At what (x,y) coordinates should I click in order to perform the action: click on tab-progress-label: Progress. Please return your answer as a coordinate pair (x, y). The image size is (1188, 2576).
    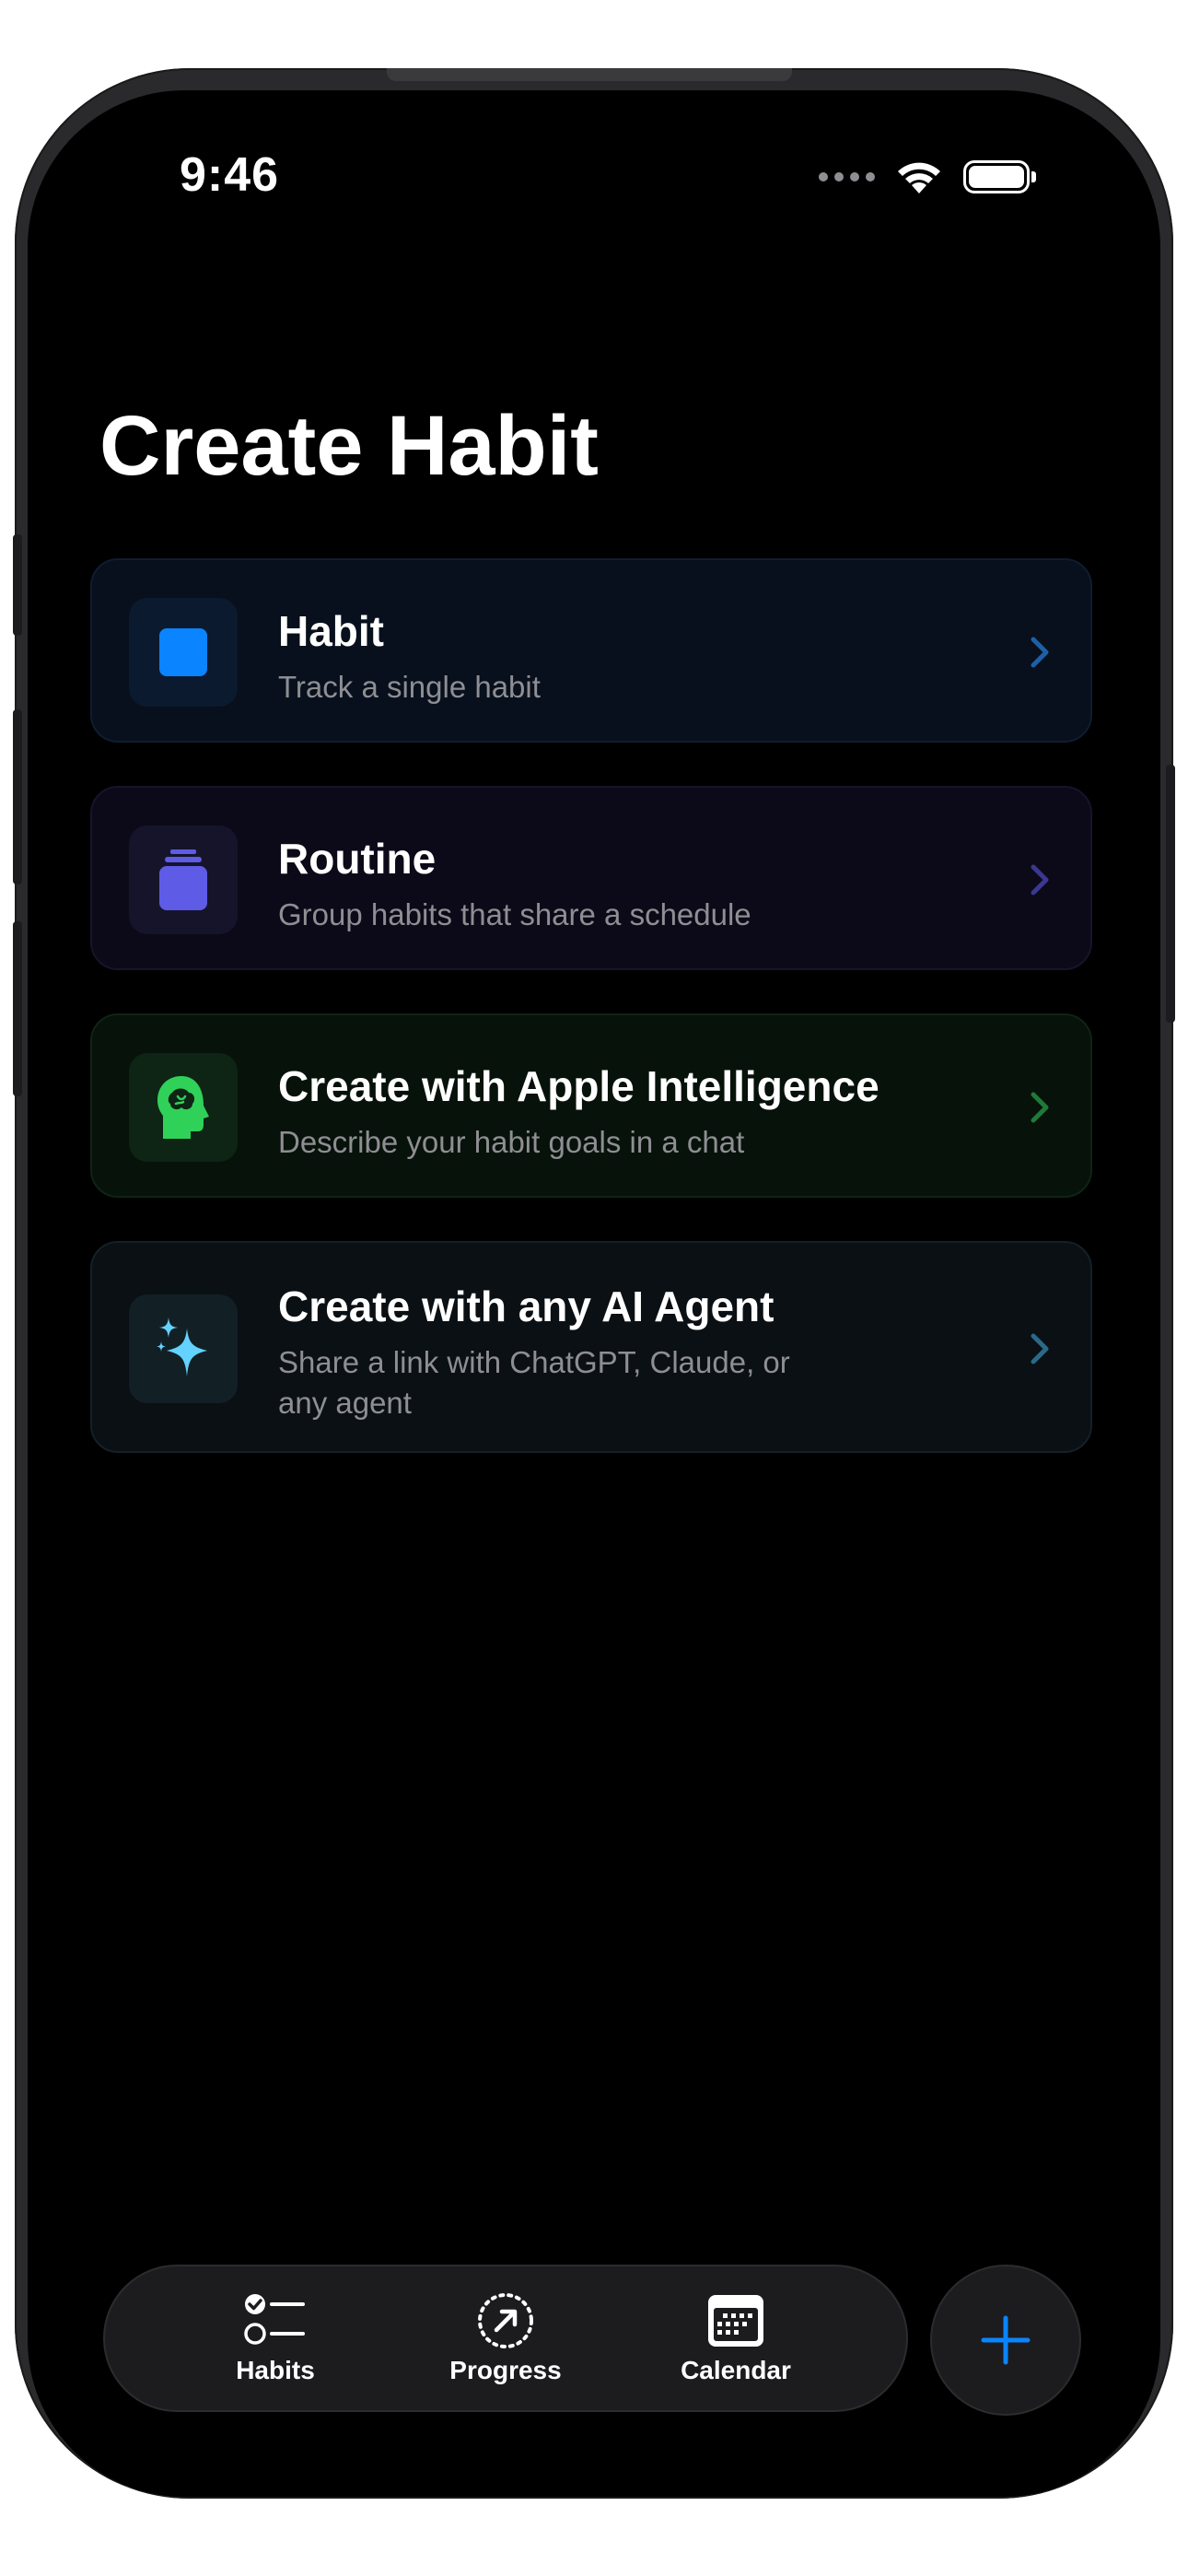
    Looking at the image, I should click on (505, 2370).